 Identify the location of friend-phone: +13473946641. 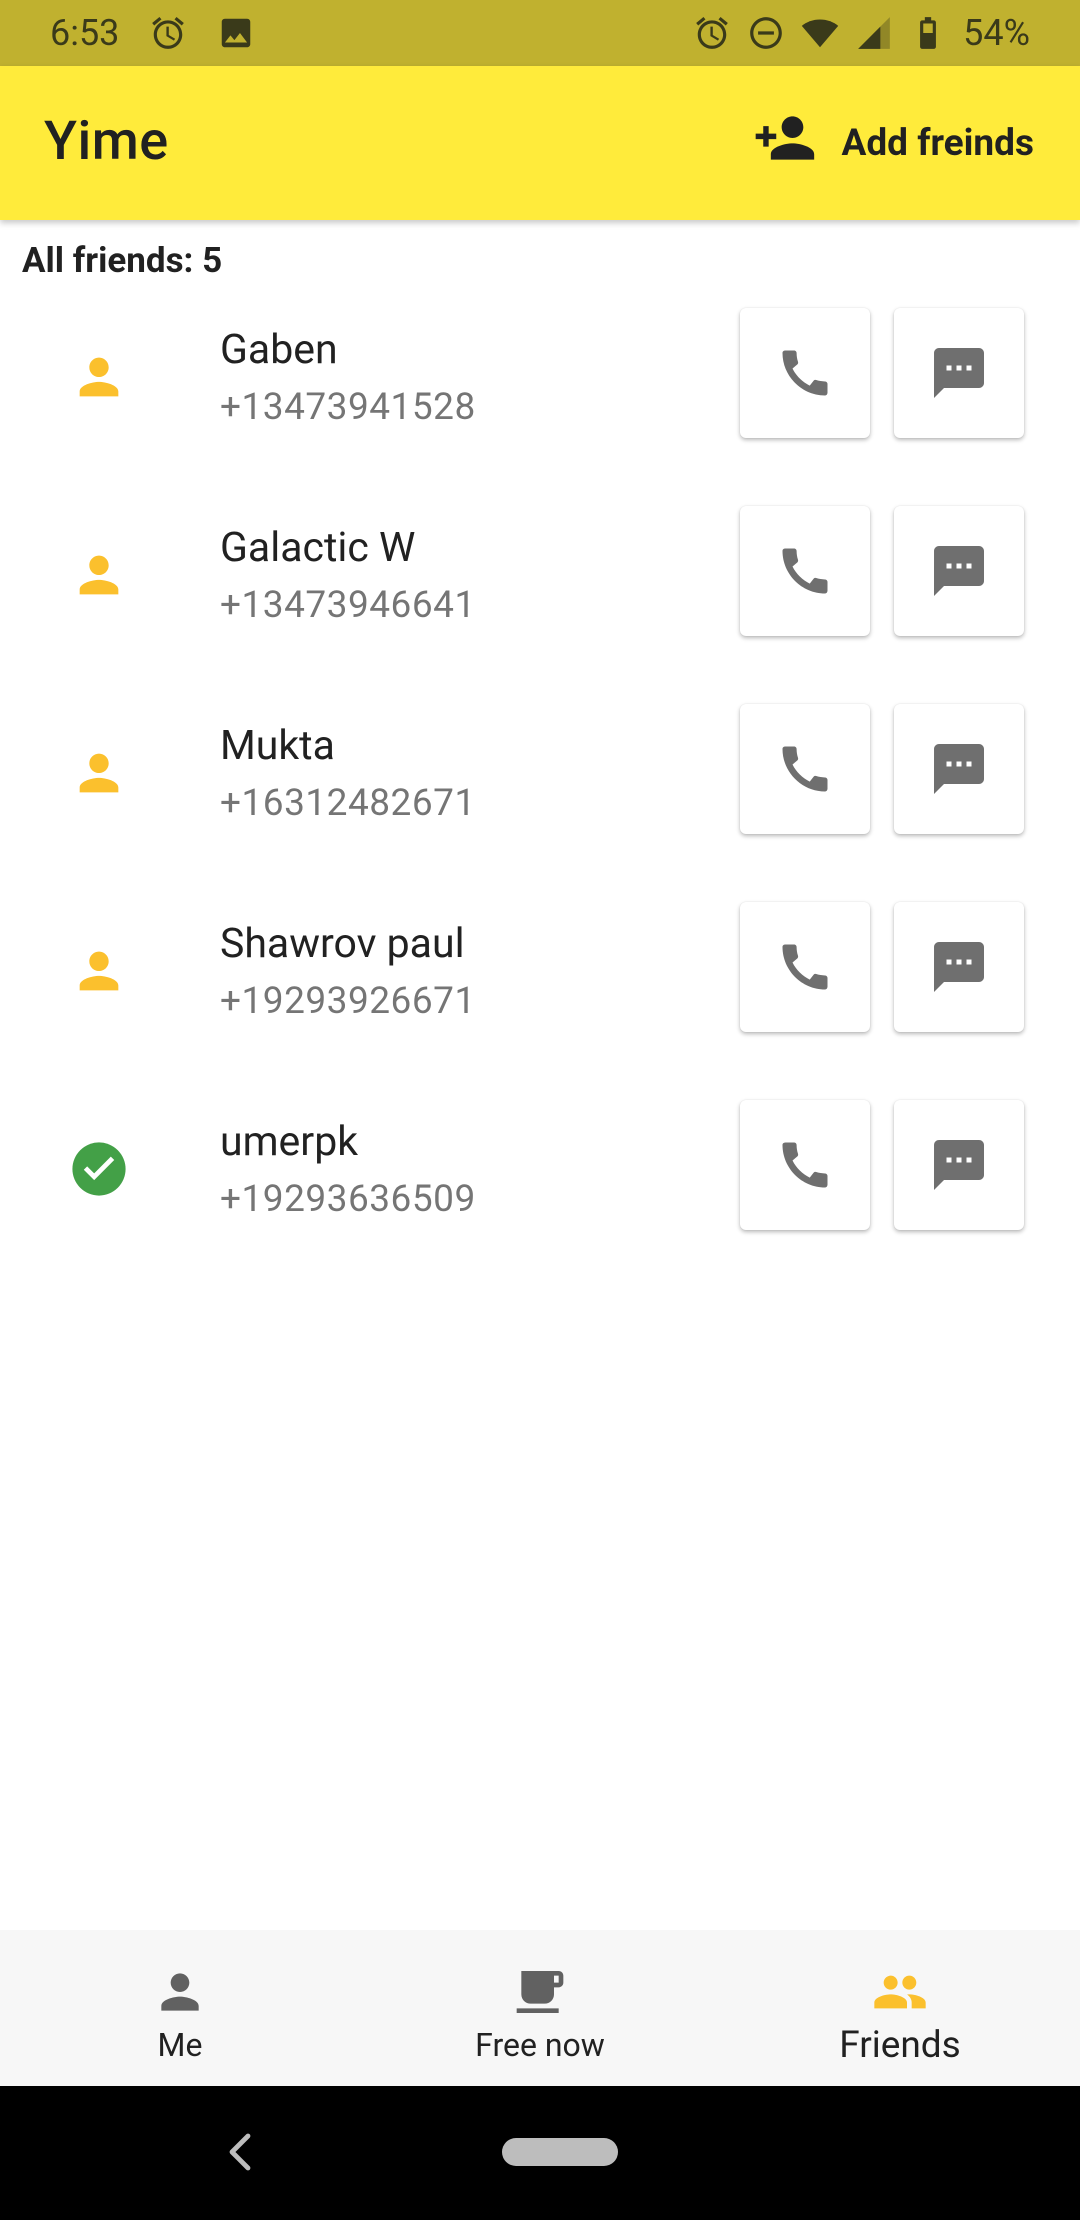
(348, 605).